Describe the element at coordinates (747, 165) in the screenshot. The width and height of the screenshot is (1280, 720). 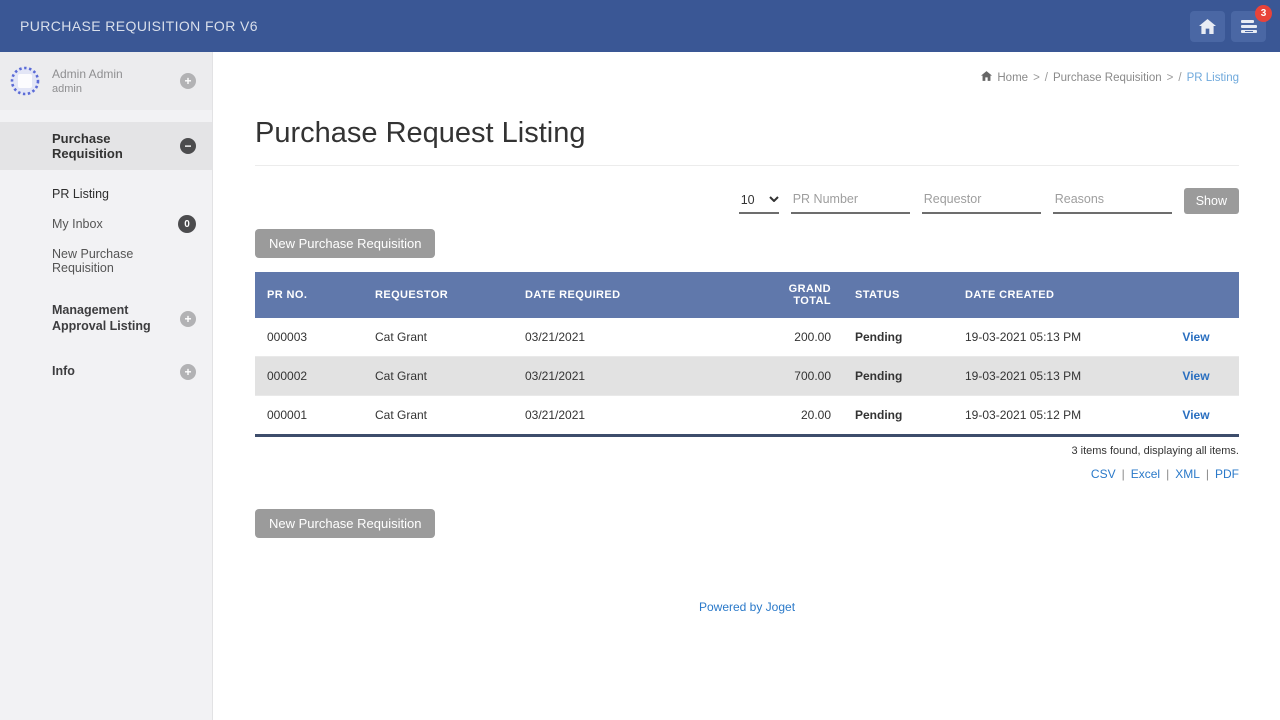
I see `title-divider` at that location.